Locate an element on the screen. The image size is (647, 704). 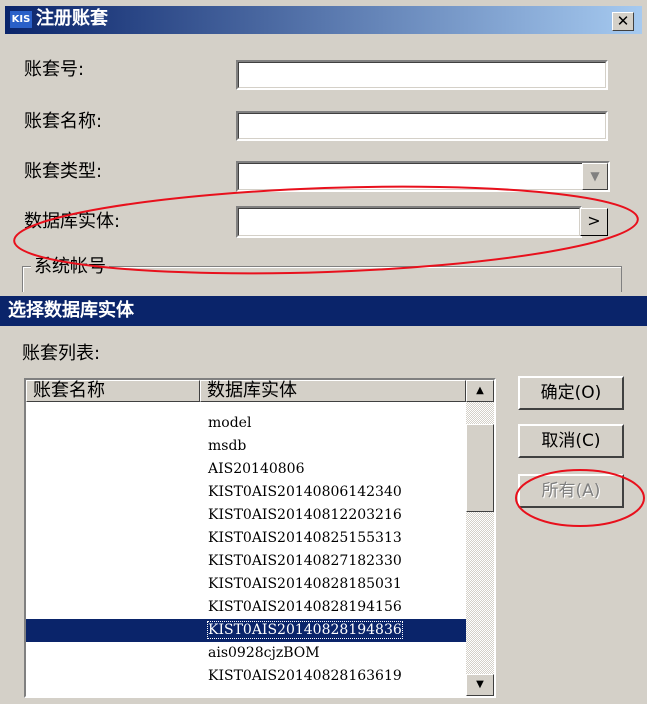
scroll-up-button: ▲ is located at coordinates (480, 391).